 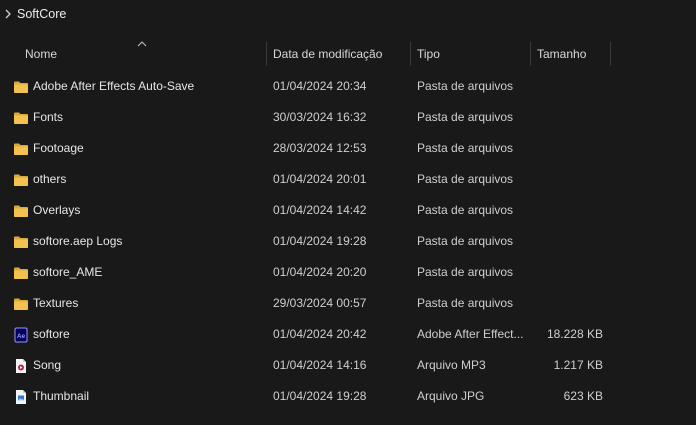 What do you see at coordinates (41, 54) in the screenshot?
I see `column-header-name: Nome` at bounding box center [41, 54].